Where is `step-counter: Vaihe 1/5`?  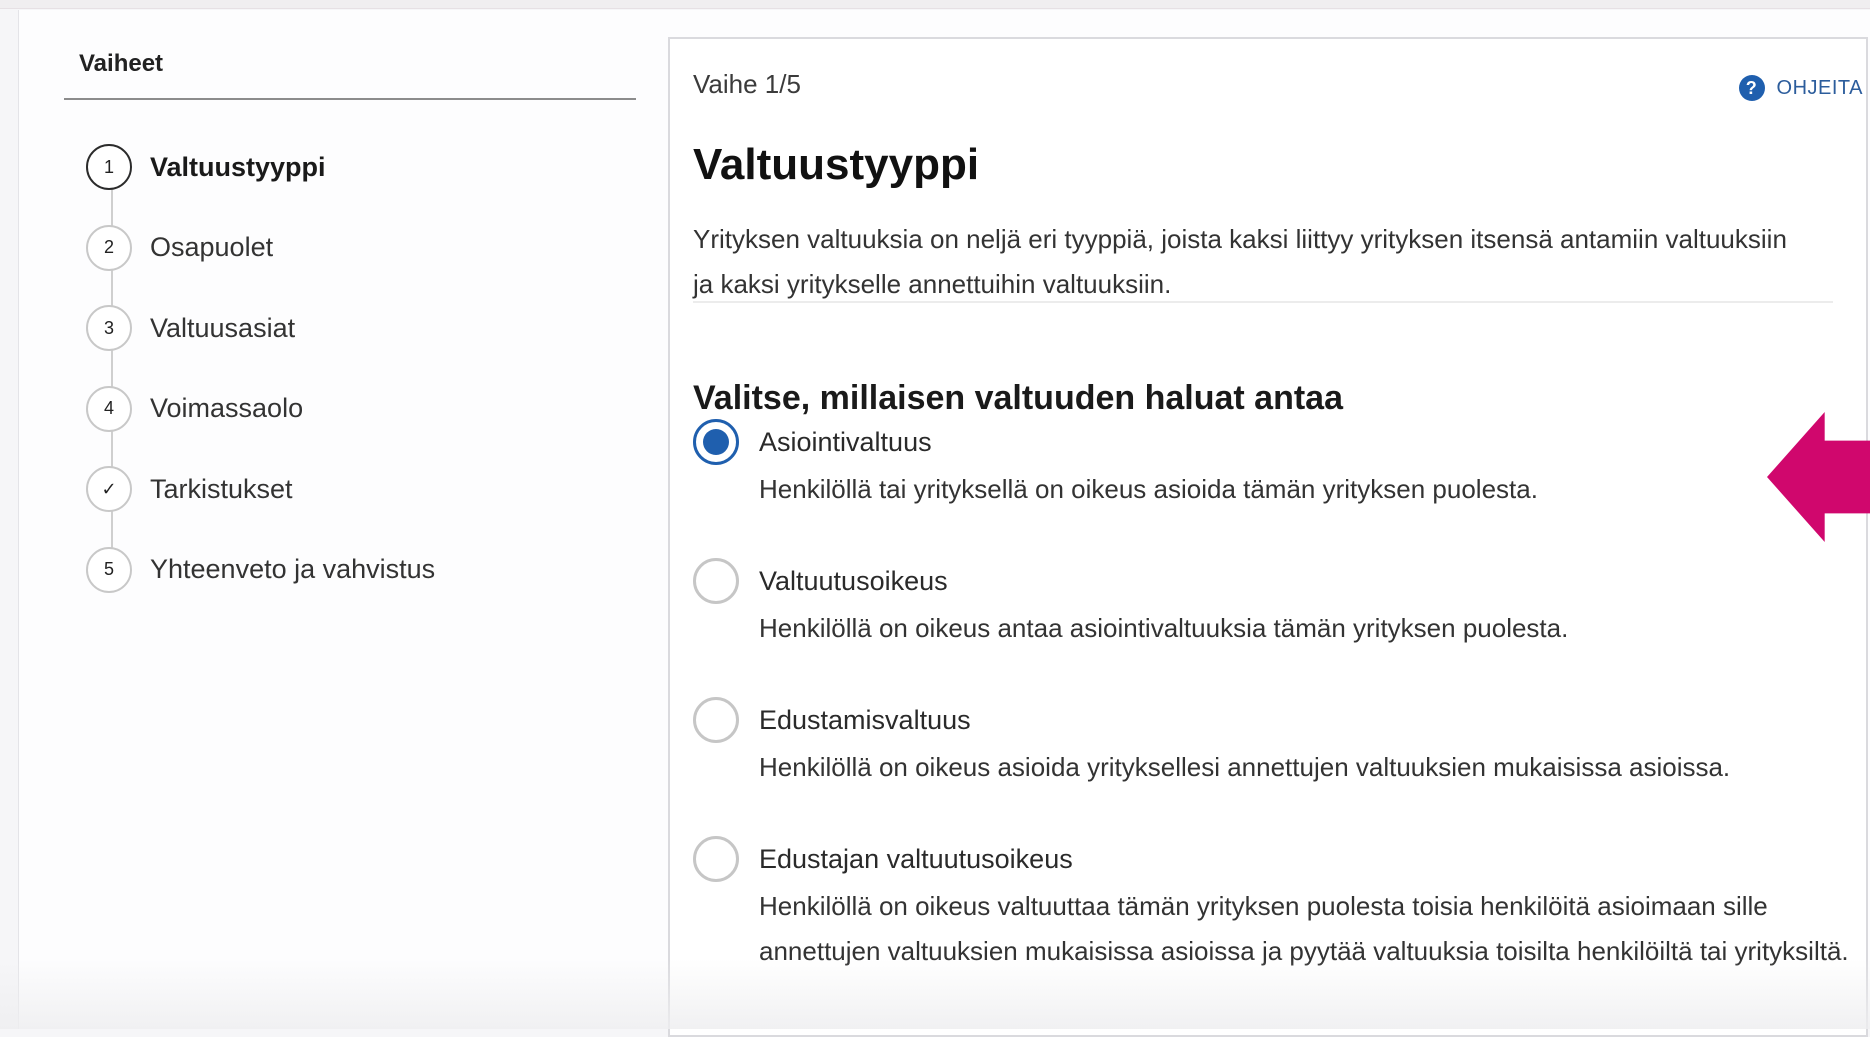 step-counter: Vaihe 1/5 is located at coordinates (747, 84).